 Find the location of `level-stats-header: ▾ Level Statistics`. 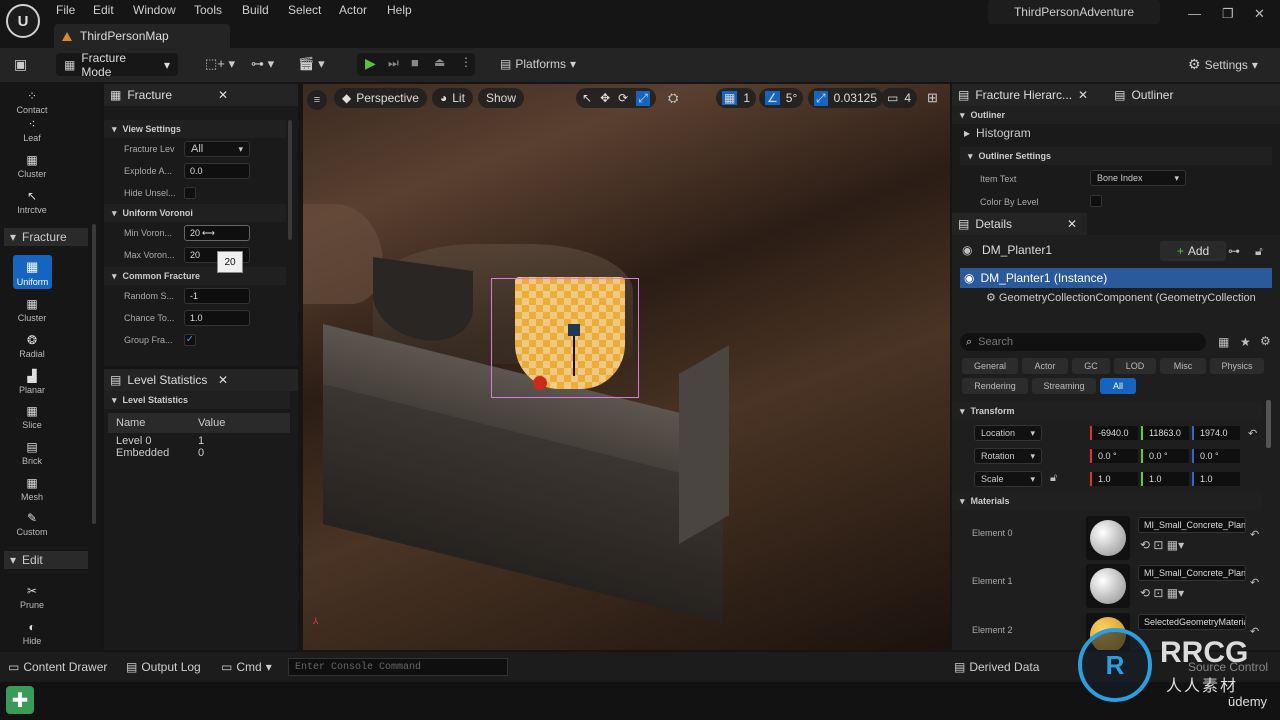

level-stats-header: ▾ Level Statistics is located at coordinates (197, 400).